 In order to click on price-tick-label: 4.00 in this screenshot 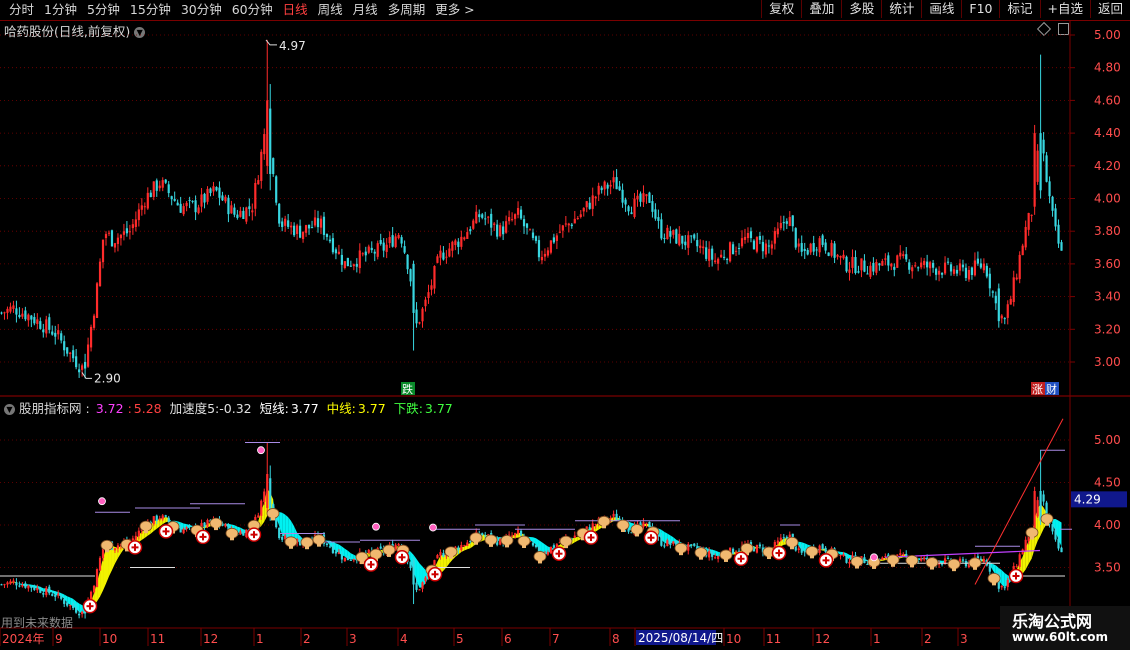, I will do `click(1107, 199)`.